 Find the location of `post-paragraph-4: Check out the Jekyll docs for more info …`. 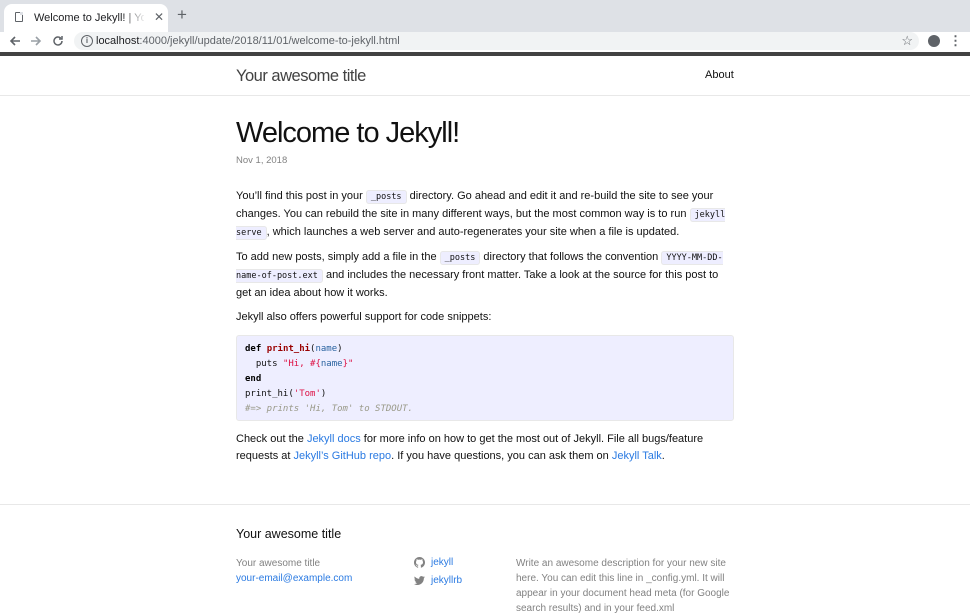

post-paragraph-4: Check out the Jekyll docs for more info … is located at coordinates (470, 447).